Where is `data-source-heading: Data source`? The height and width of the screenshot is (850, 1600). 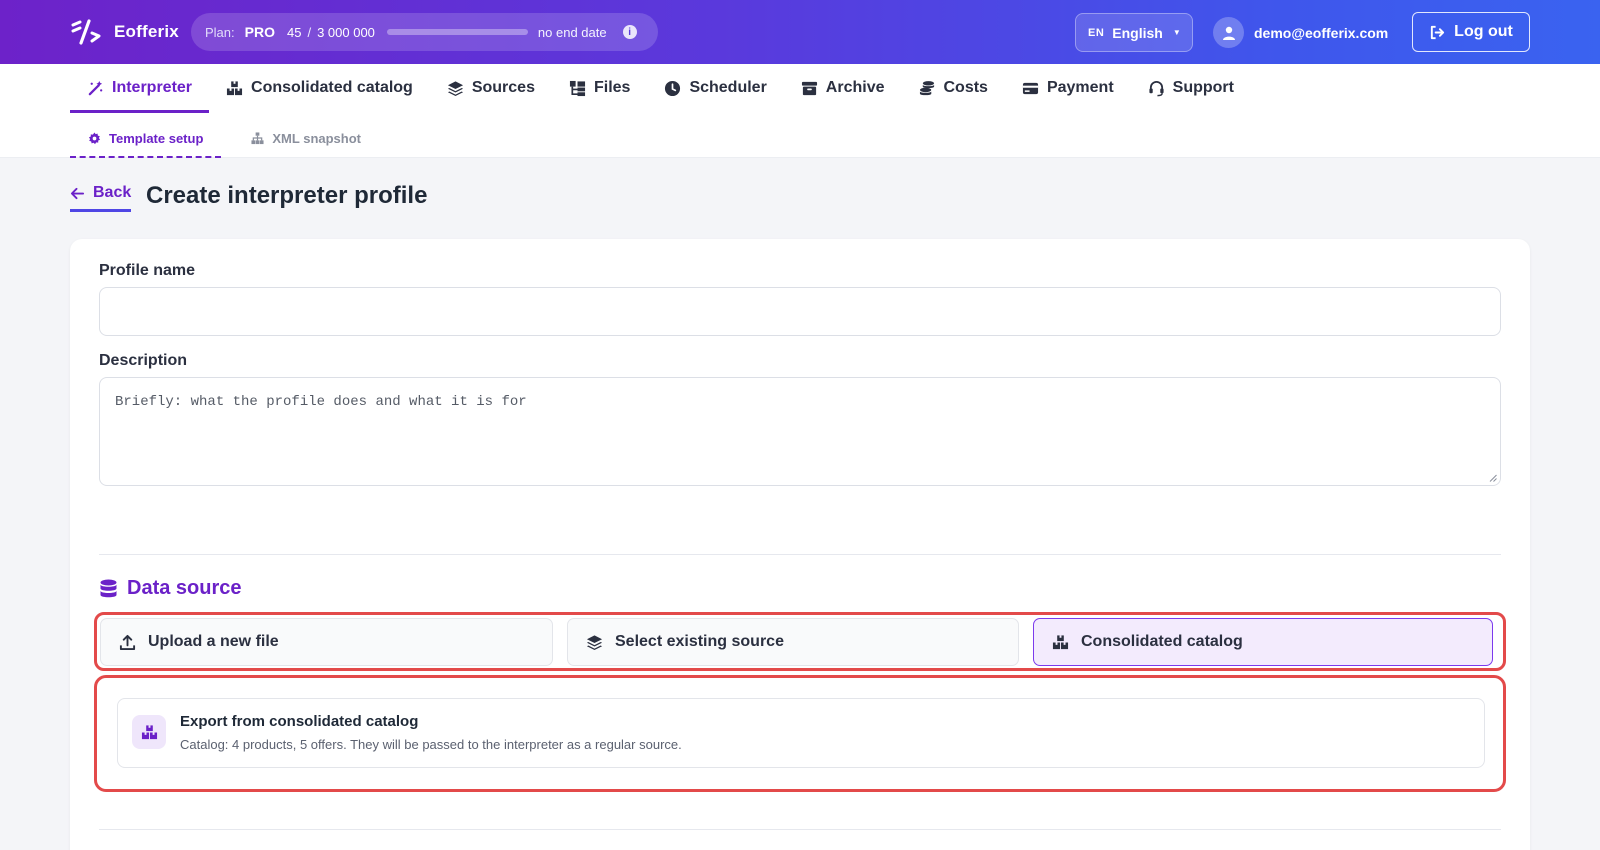 data-source-heading: Data source is located at coordinates (170, 588).